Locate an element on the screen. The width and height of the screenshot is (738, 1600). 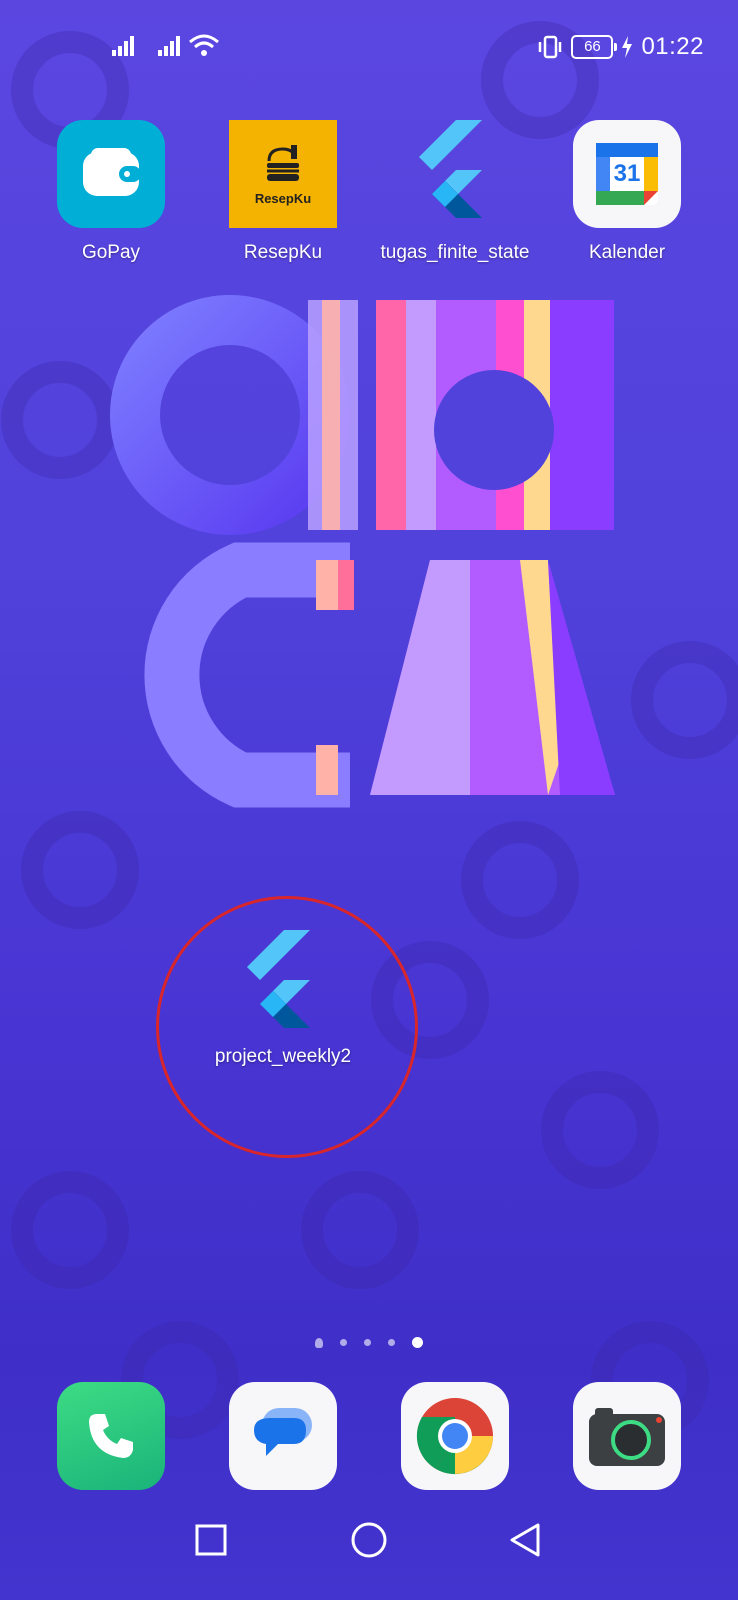
flutter-icon is located at coordinates (455, 174).